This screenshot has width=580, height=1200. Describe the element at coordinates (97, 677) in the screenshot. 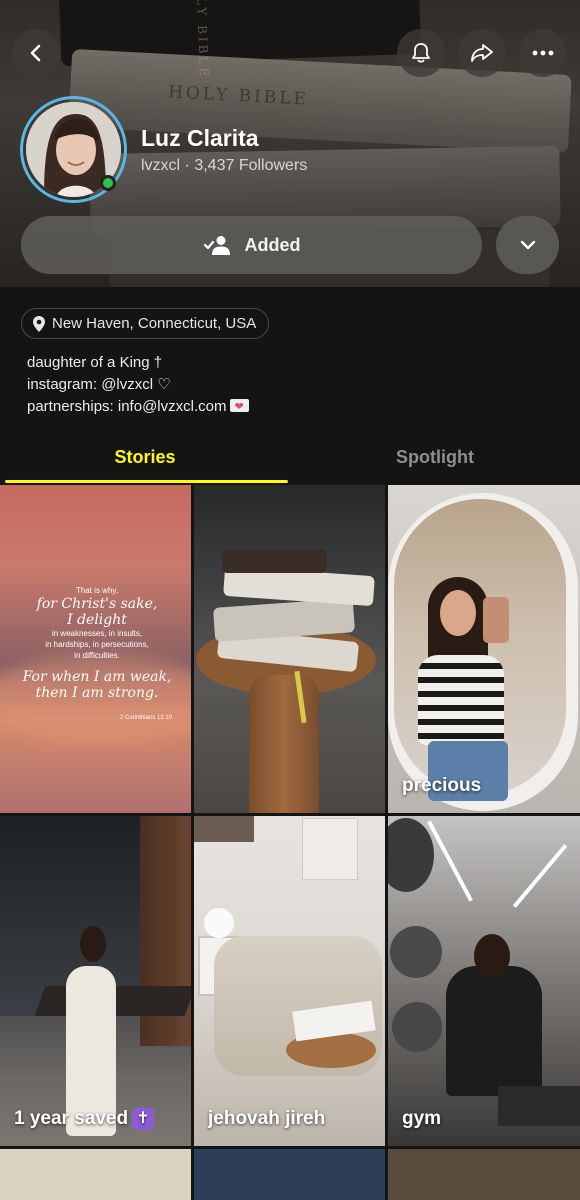

I see `verse-text: For when I am weak,` at that location.